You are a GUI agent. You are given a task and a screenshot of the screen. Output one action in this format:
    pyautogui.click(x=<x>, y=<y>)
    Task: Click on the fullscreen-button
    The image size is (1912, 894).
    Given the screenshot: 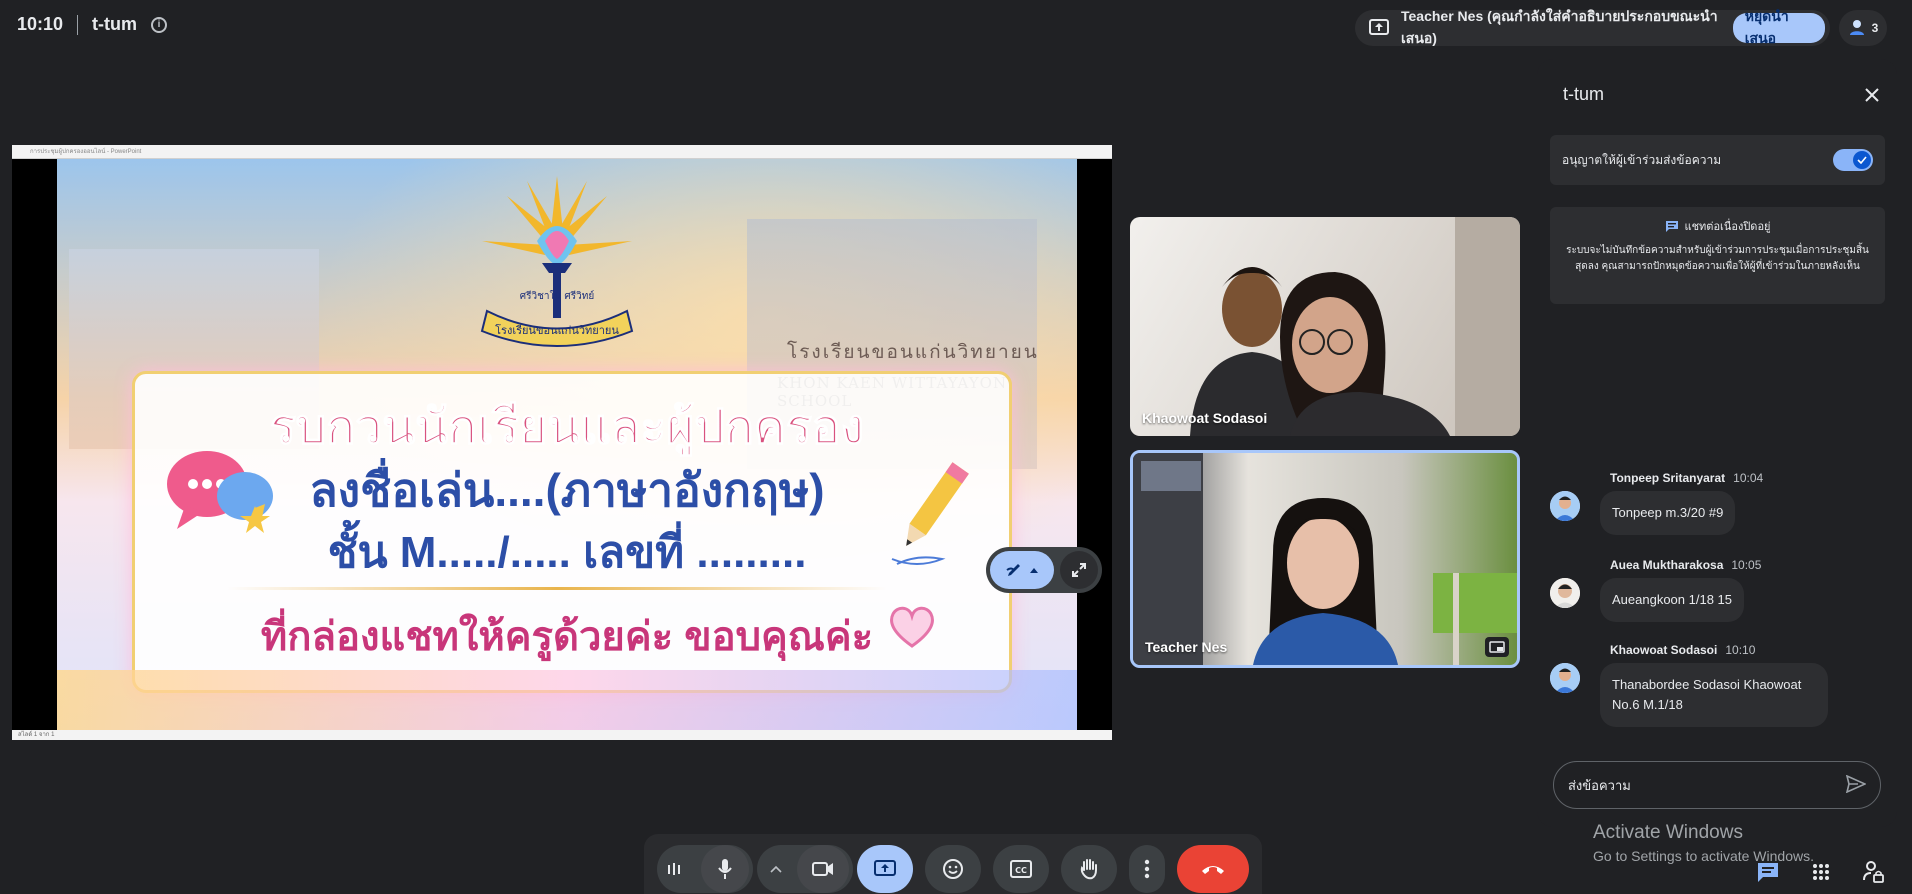 What is the action you would take?
    pyautogui.click(x=1079, y=570)
    